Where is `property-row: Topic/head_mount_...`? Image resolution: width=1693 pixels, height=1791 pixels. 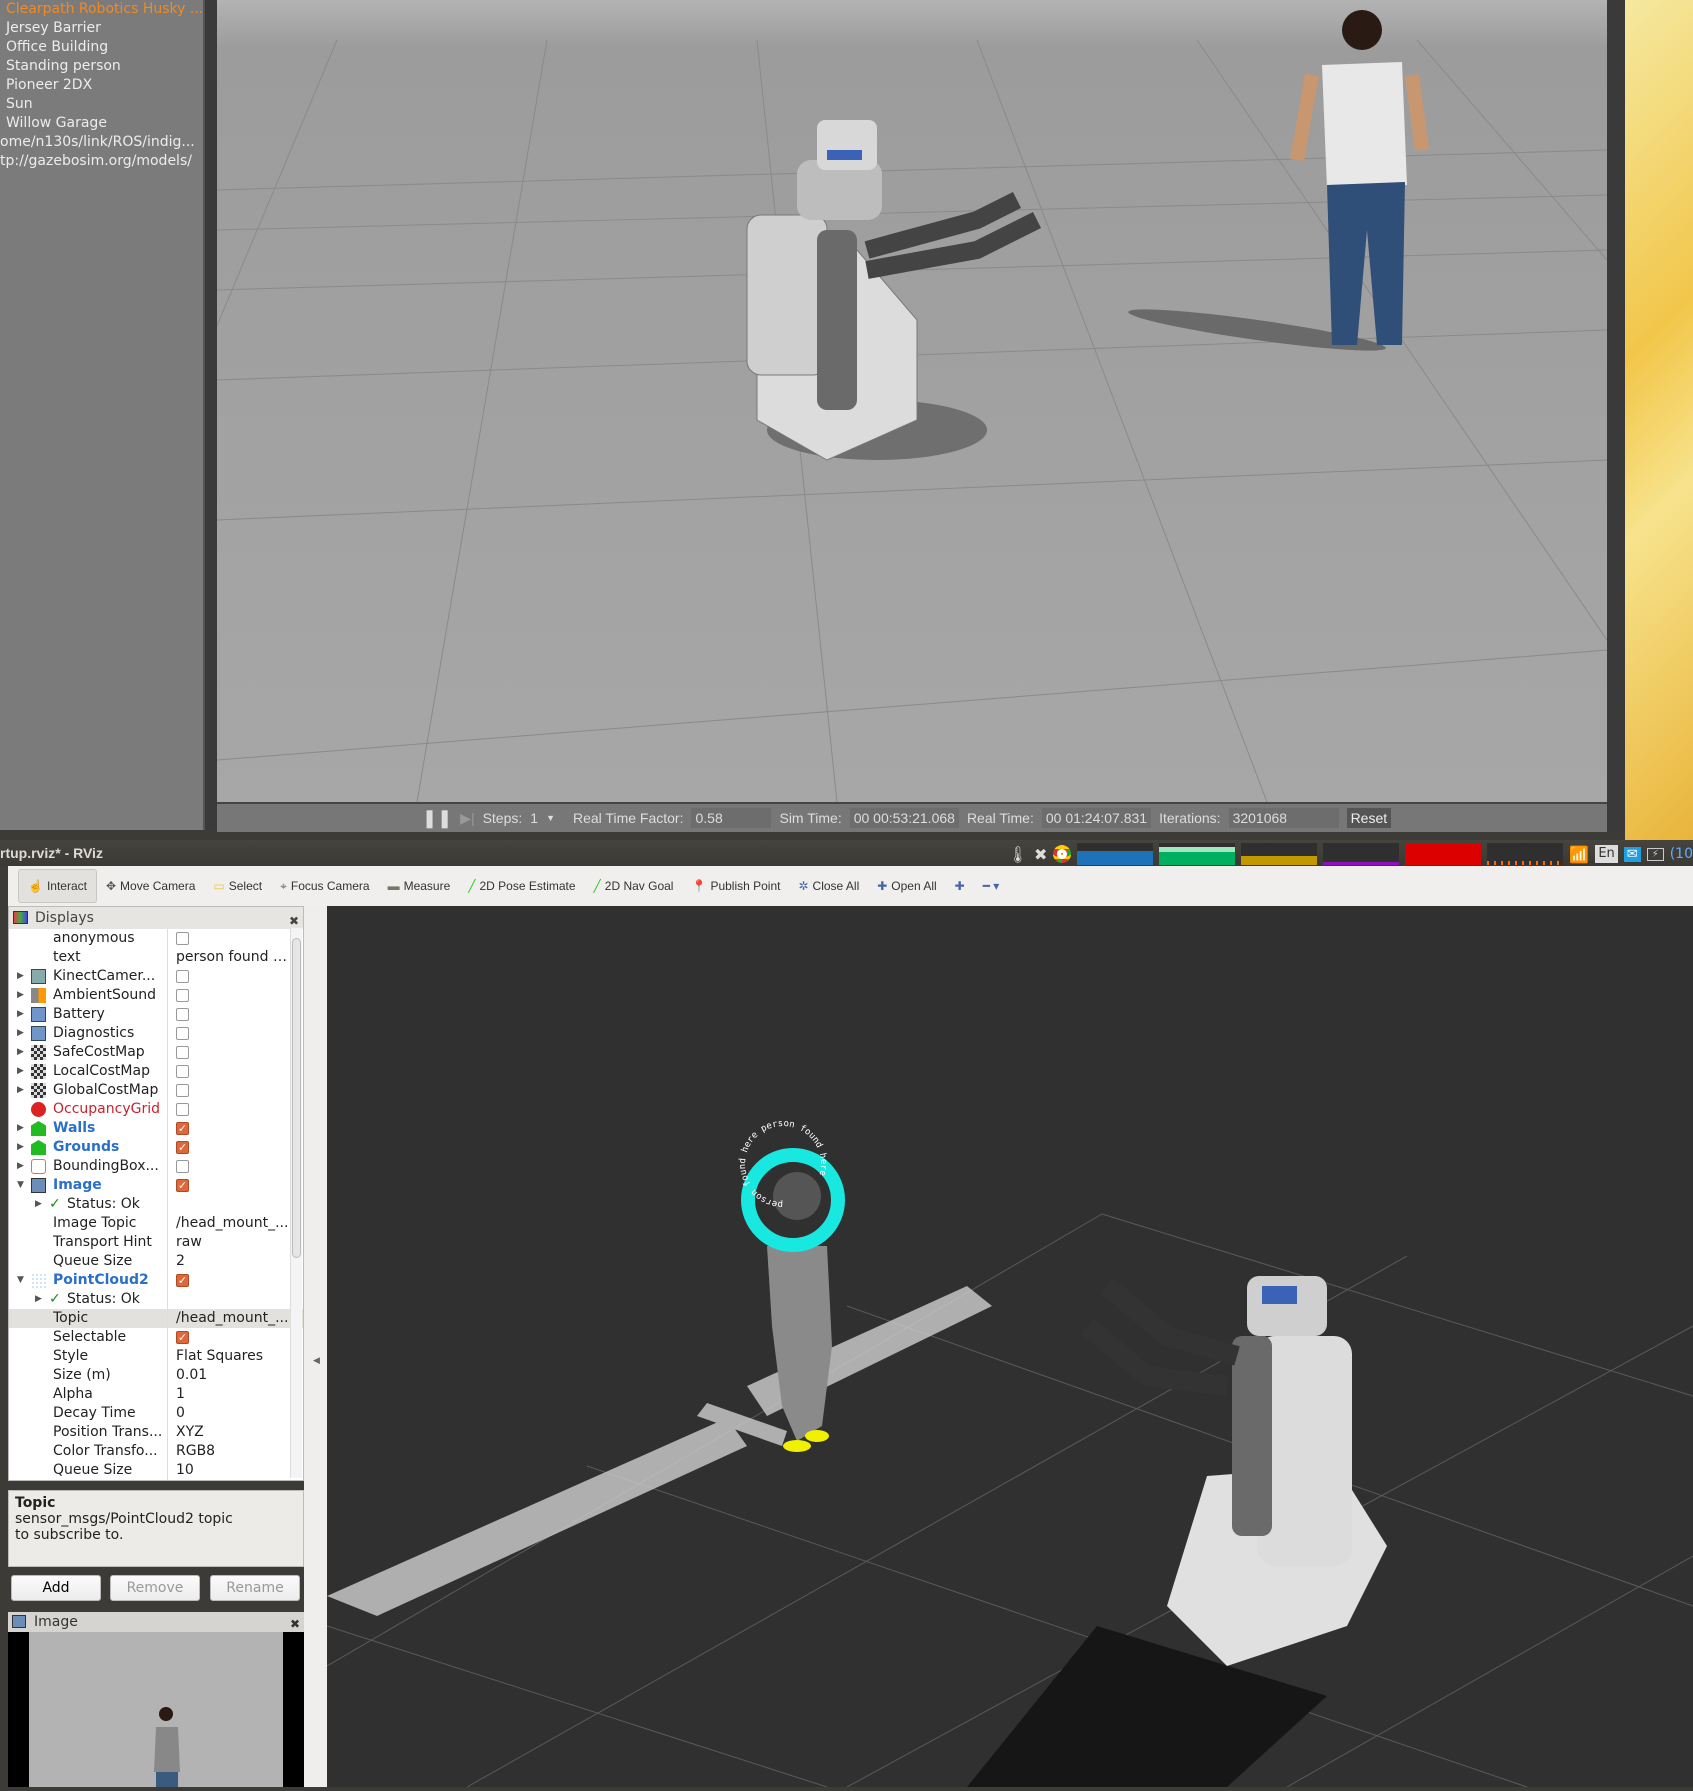 property-row: Topic/head_mount_... is located at coordinates (156, 1318).